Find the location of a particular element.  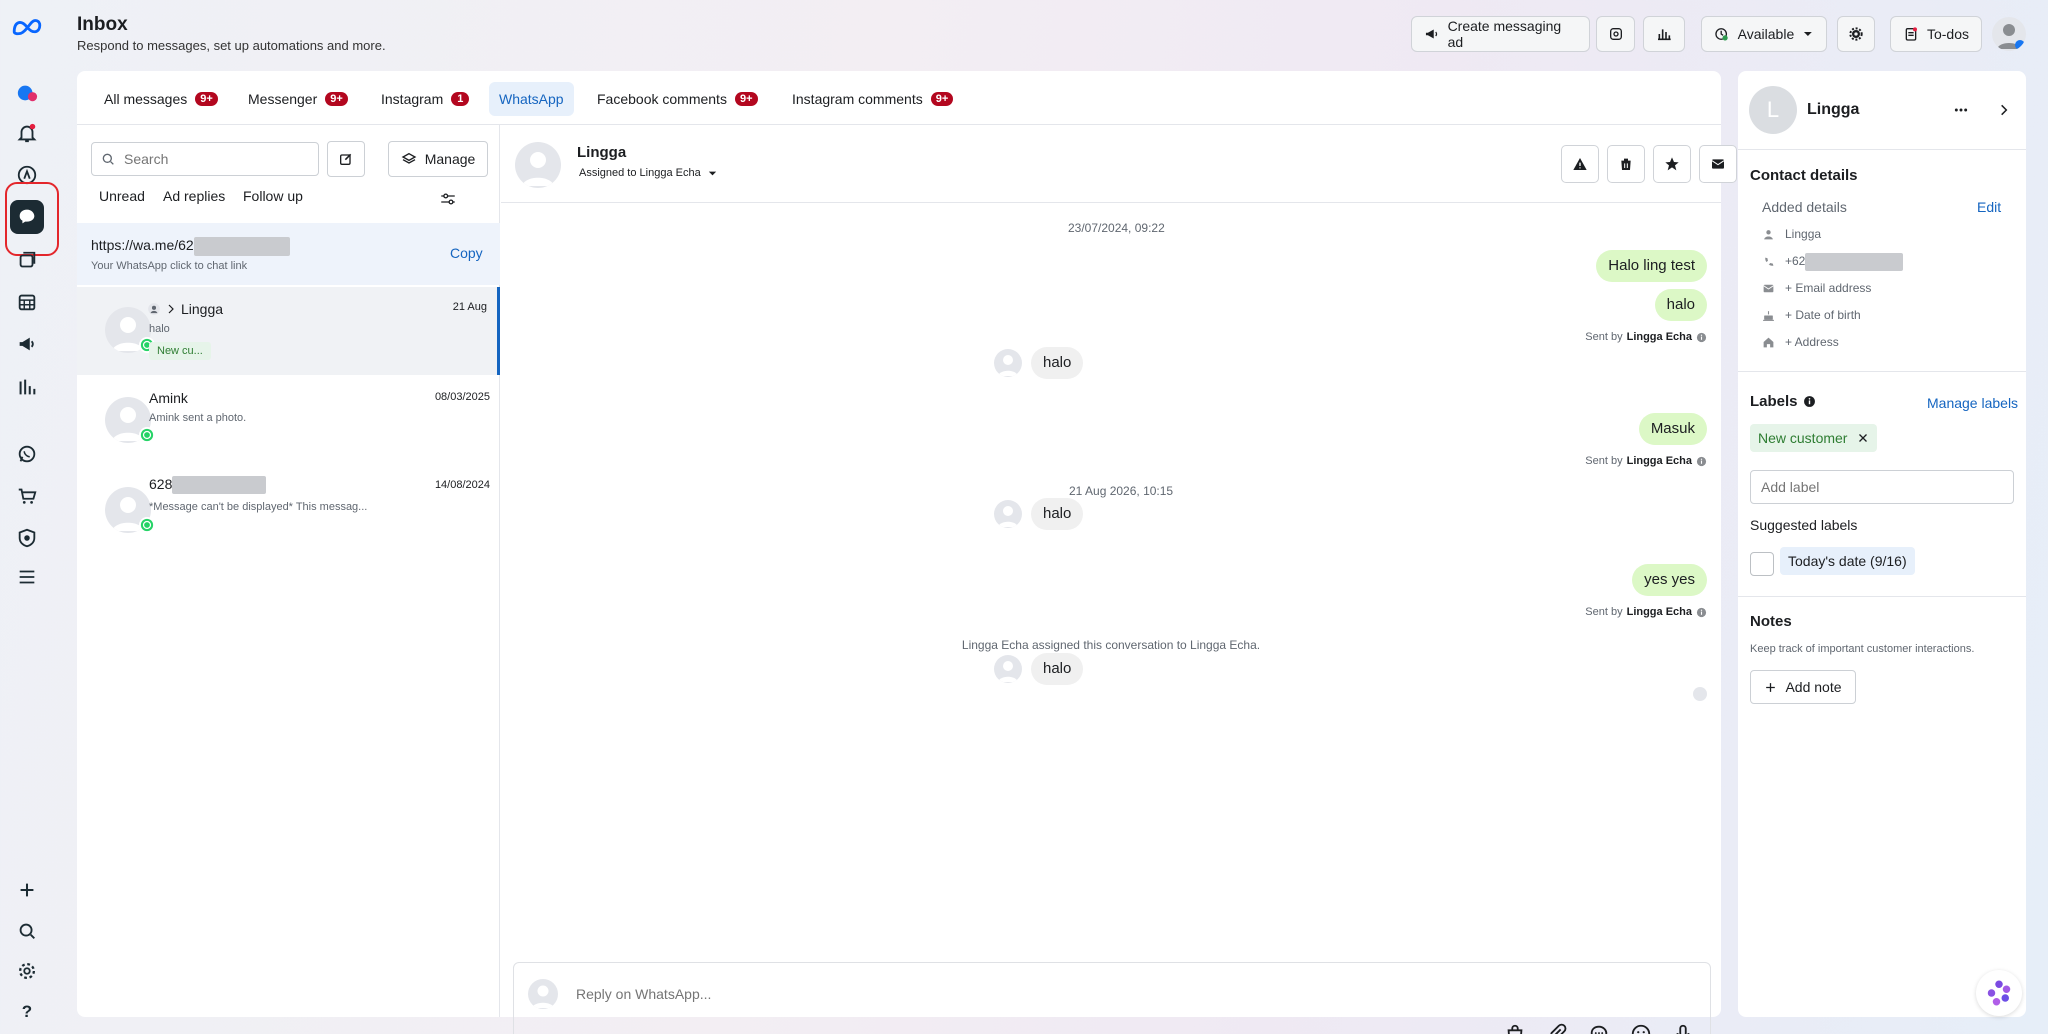

add-email-row: + Email address is located at coordinates (1816, 288).